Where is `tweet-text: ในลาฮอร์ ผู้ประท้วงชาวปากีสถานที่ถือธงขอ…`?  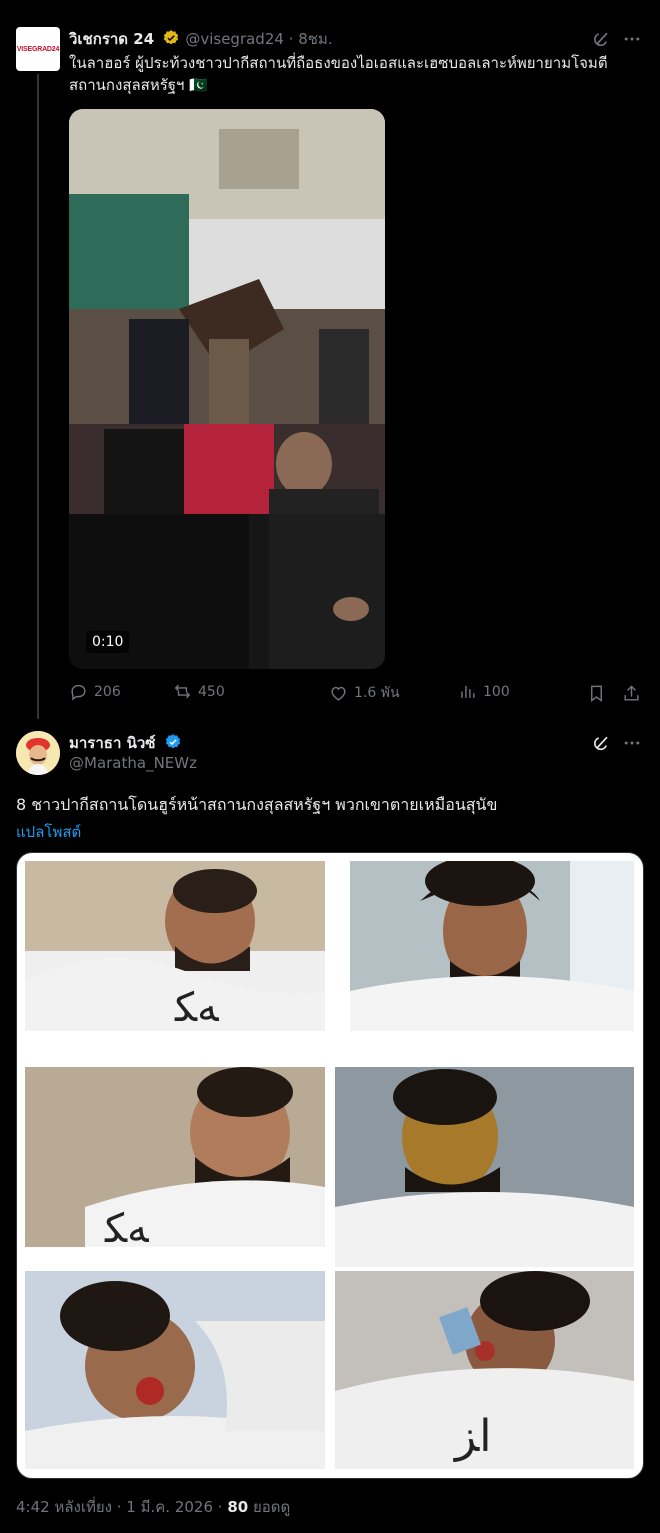 tweet-text: ในลาฮอร์ ผู้ประท้วงชาวปากีสถานที่ถือธงขอ… is located at coordinates (338, 74).